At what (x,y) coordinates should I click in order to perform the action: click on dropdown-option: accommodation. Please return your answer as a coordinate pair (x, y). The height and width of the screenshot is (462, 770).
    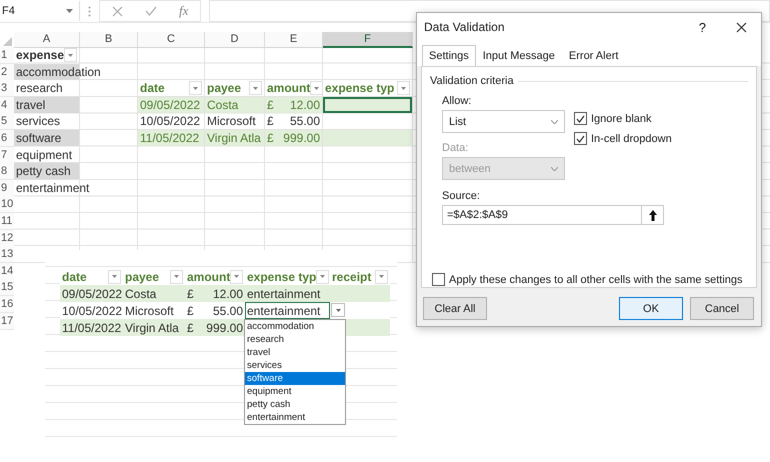
    Looking at the image, I should click on (295, 326).